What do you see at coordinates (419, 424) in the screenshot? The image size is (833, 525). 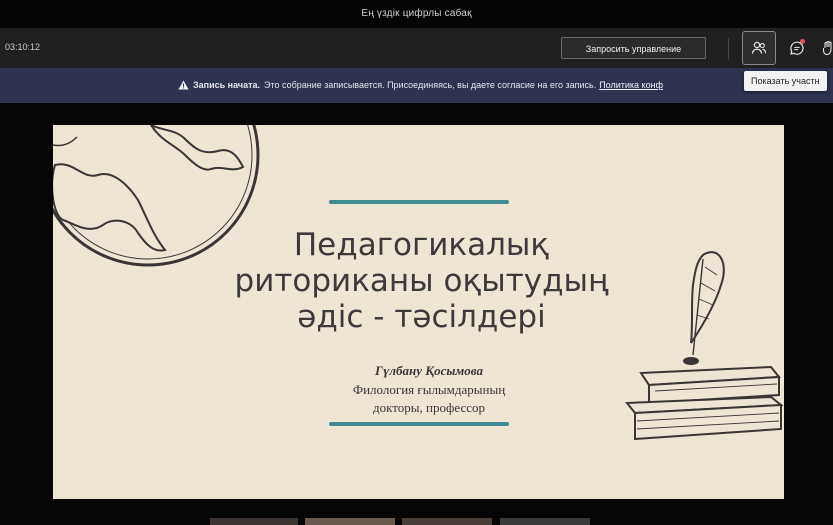 I see `bottom-accent-line` at bounding box center [419, 424].